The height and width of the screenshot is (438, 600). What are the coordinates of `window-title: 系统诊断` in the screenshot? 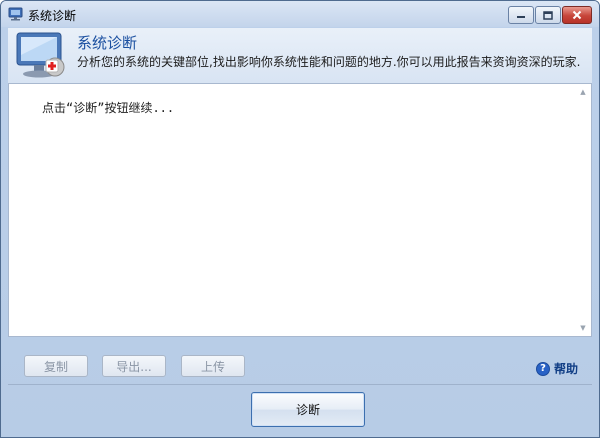 It's located at (52, 16).